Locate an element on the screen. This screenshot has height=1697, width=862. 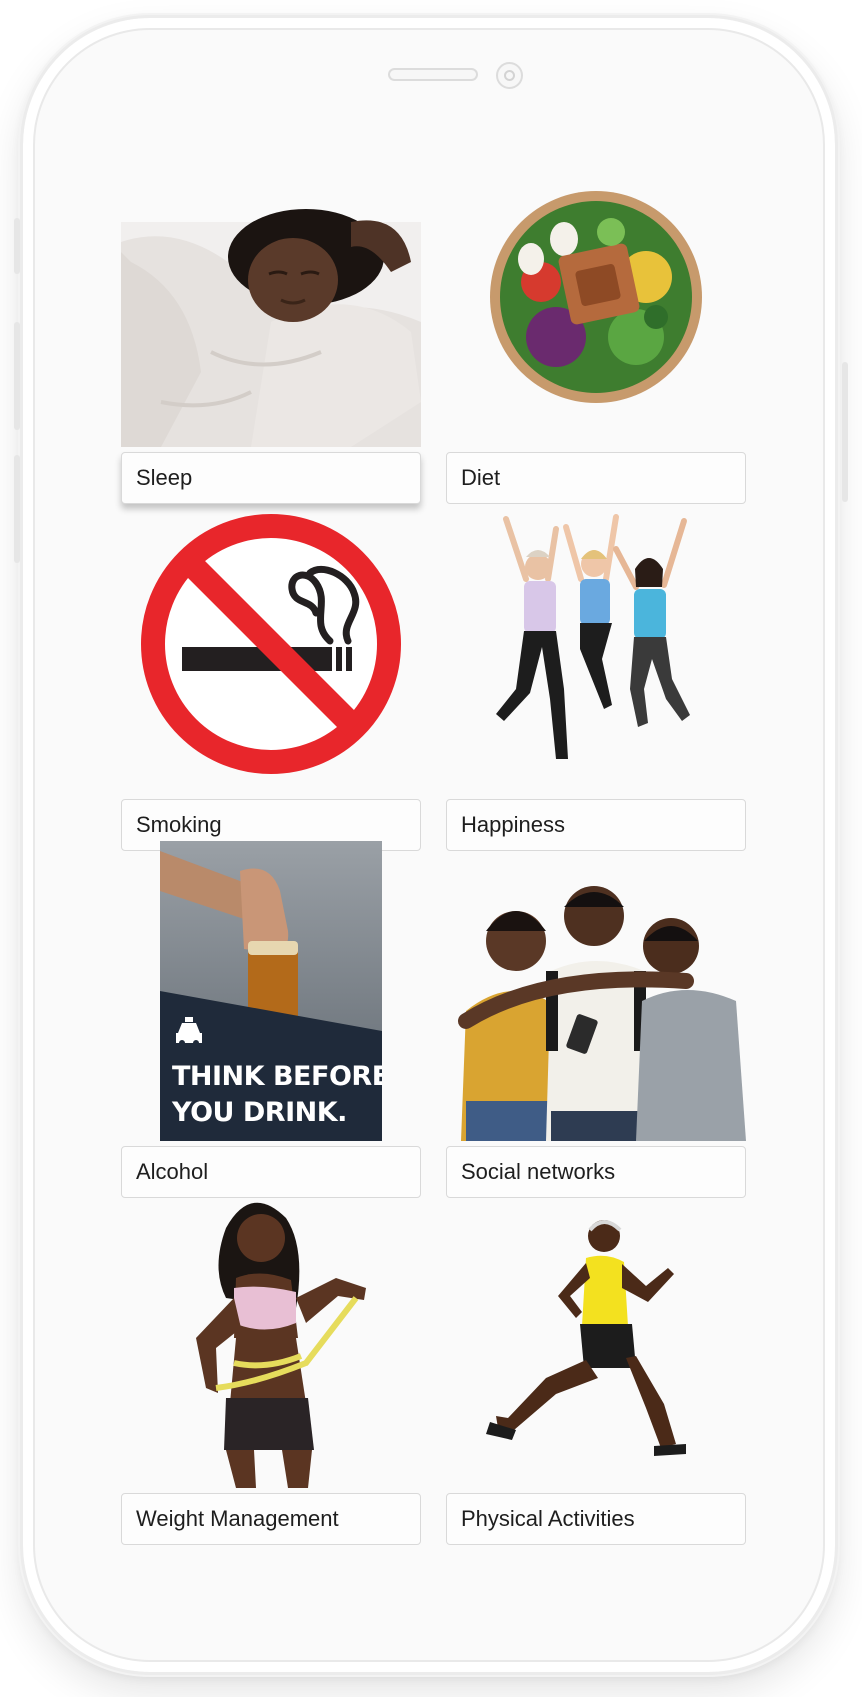
poster-line-1: THINK BEFORE is located at coordinates (277, 1076).